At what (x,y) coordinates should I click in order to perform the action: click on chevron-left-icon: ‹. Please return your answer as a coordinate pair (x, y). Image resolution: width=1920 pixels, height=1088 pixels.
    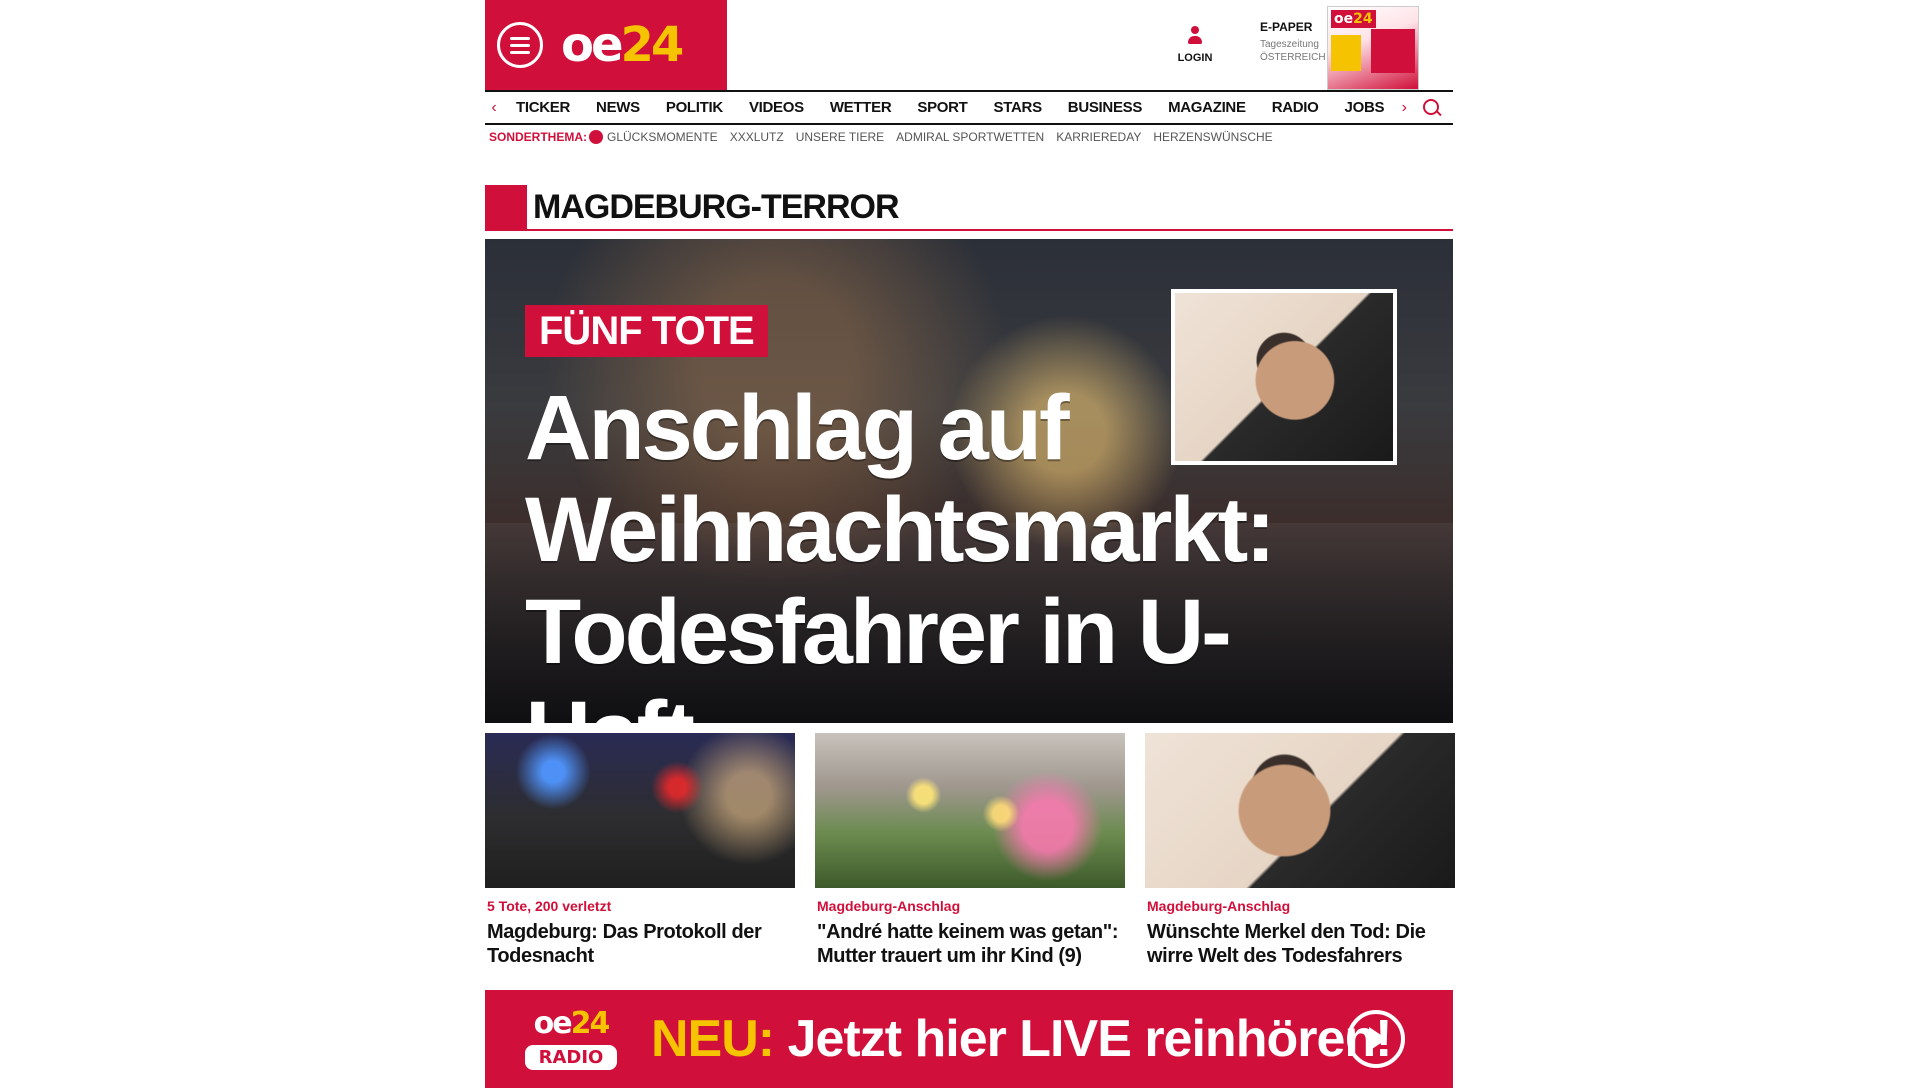
    Looking at the image, I should click on (494, 108).